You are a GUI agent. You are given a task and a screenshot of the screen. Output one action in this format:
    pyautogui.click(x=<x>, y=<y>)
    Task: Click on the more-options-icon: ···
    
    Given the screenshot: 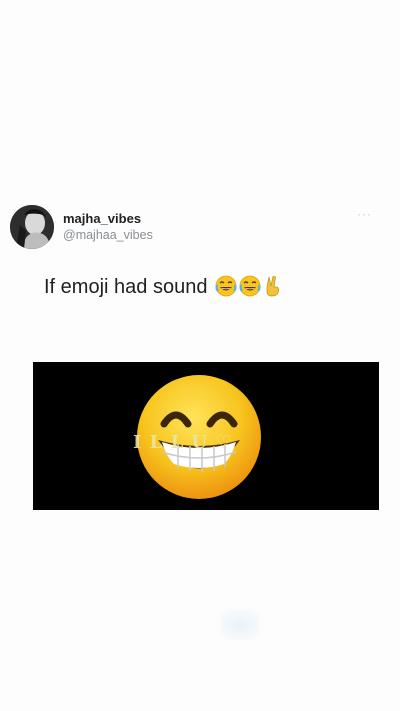 What is the action you would take?
    pyautogui.click(x=364, y=214)
    